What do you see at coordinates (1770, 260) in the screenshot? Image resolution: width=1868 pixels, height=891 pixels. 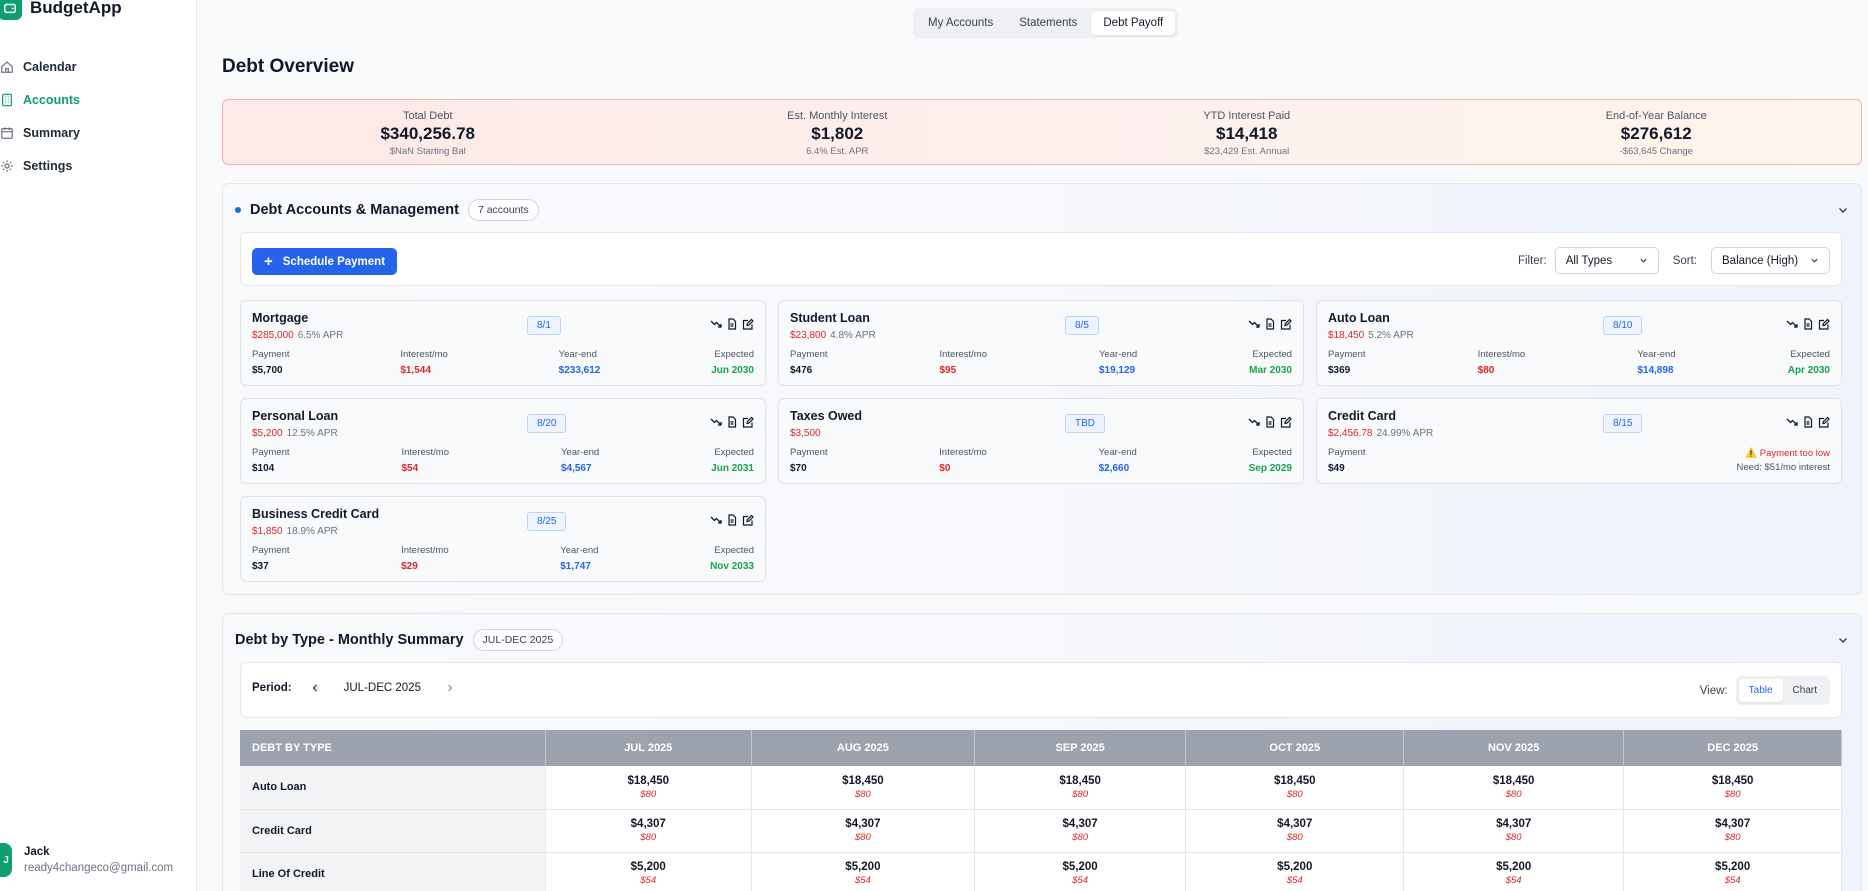 I see `sort-select: Balance (High)` at bounding box center [1770, 260].